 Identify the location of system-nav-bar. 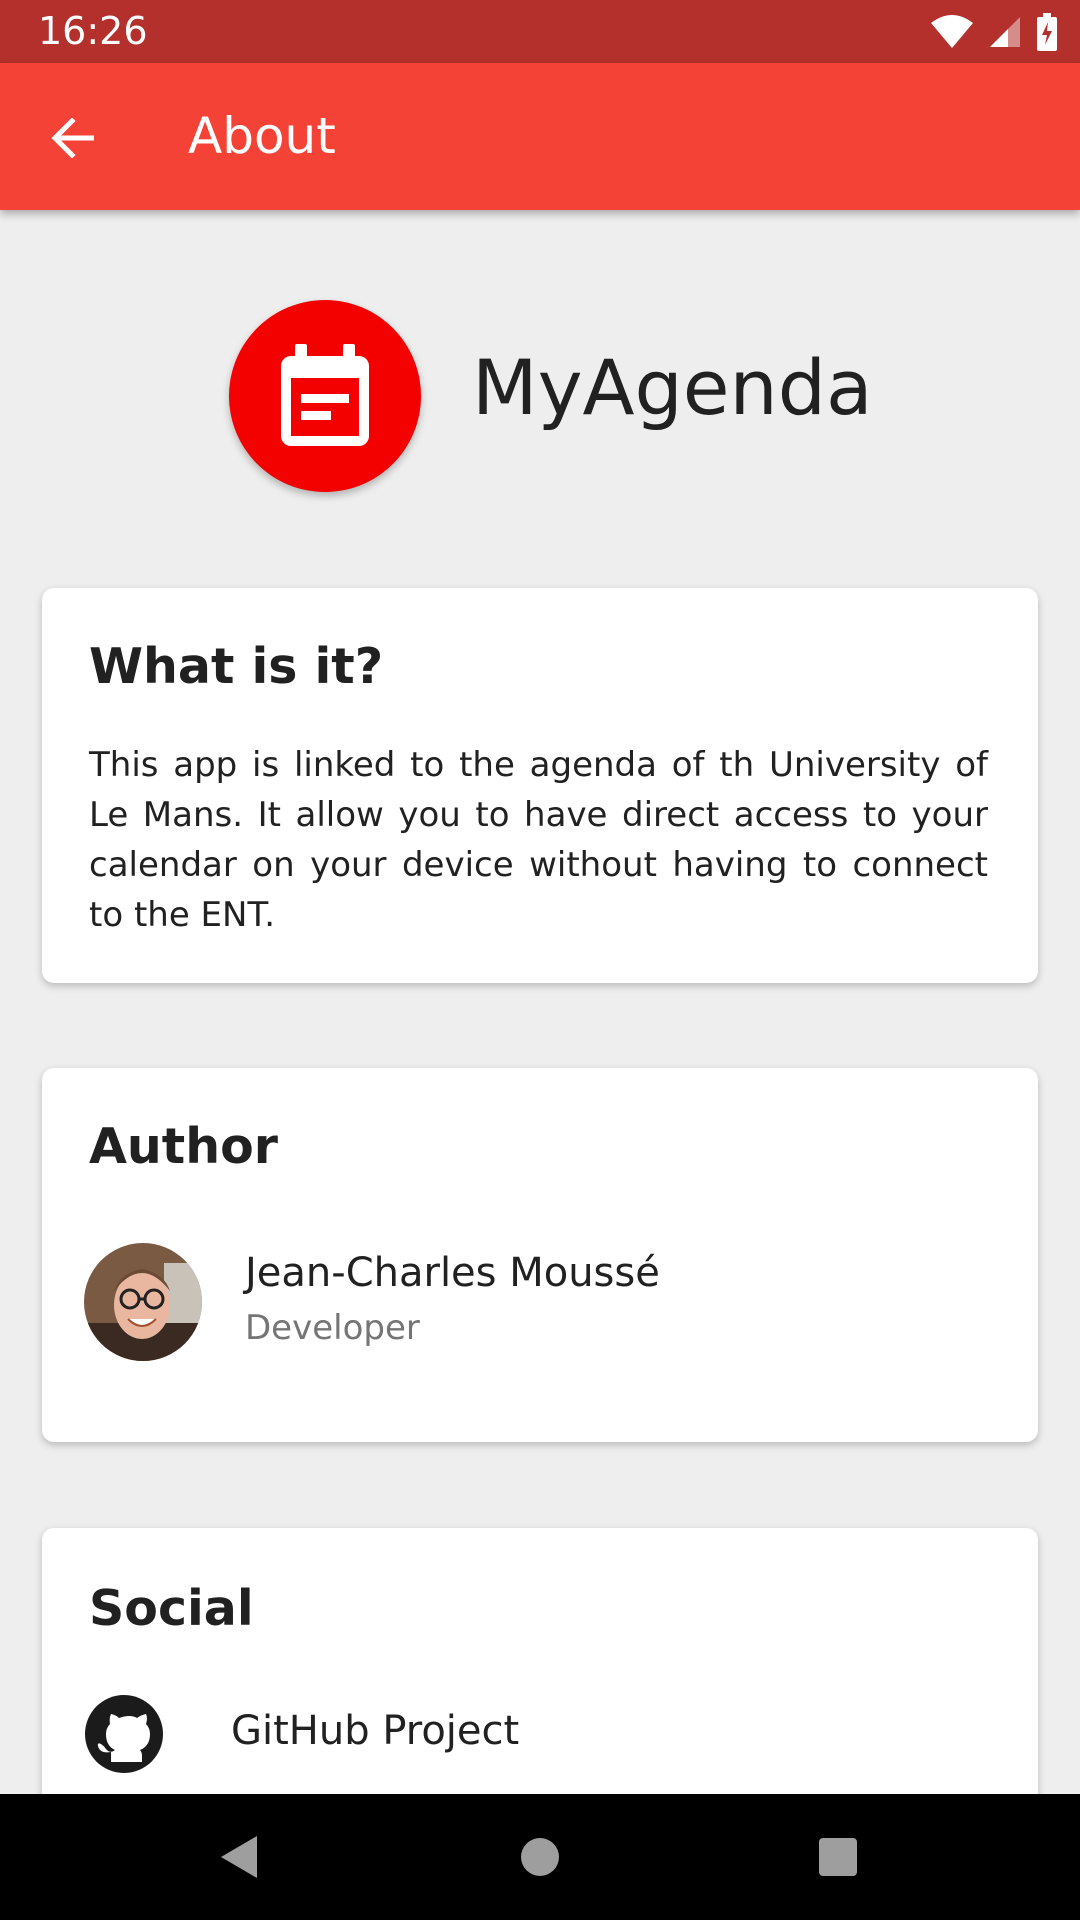
(540, 1857).